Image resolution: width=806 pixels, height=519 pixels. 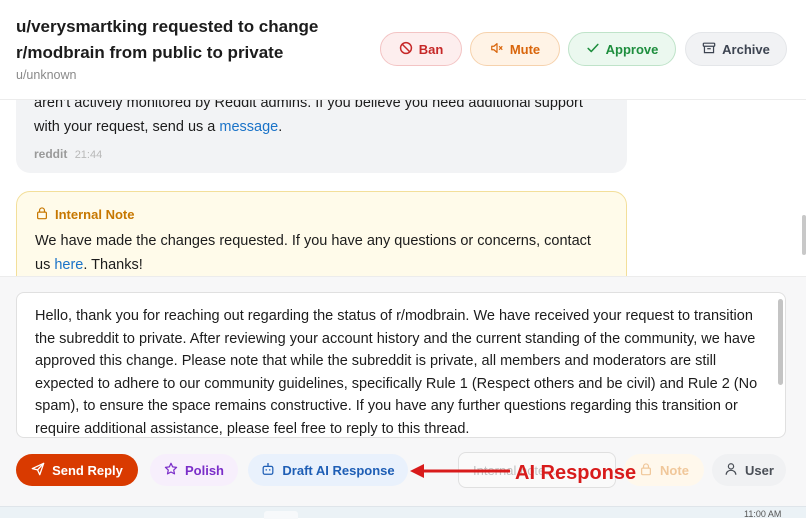 What do you see at coordinates (95, 214) in the screenshot?
I see `internal-note-label: Internal Note` at bounding box center [95, 214].